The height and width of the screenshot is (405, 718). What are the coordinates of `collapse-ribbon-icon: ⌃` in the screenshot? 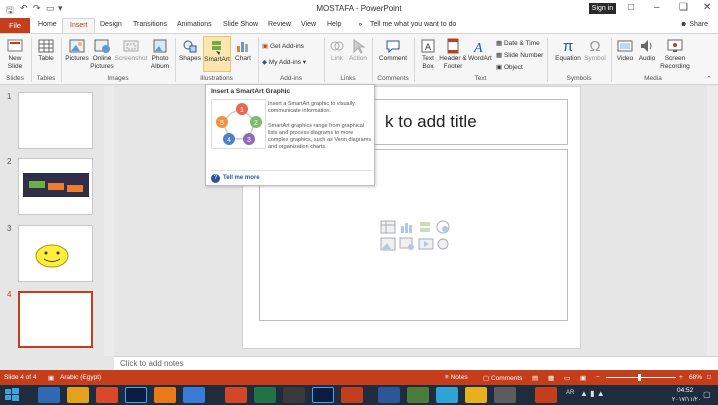 It's located at (709, 79).